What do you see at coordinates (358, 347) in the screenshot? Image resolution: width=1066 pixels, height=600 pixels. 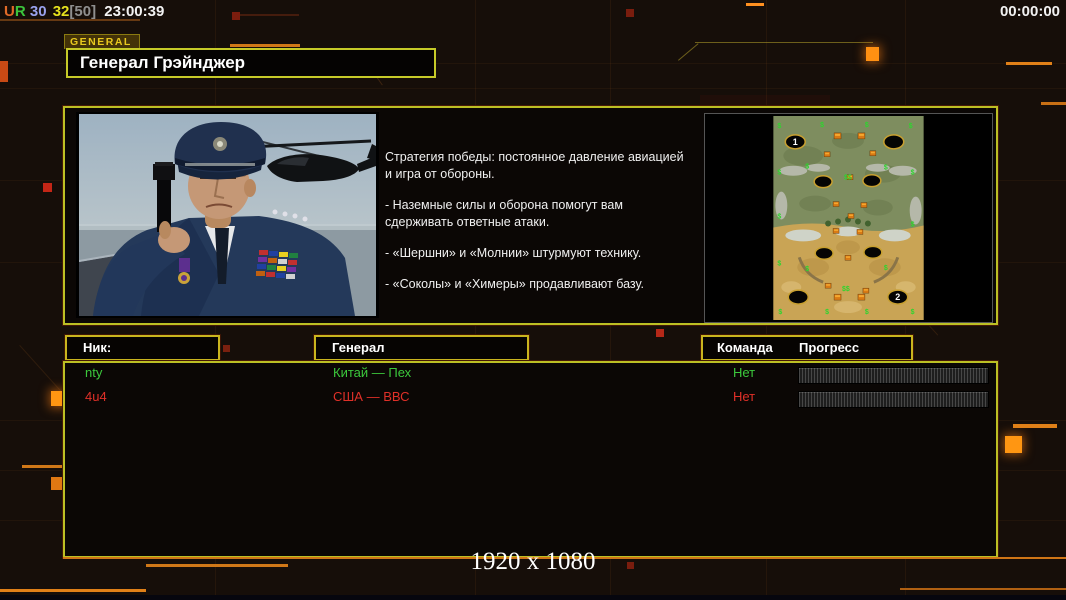 I see `header-general-label: Генерал` at bounding box center [358, 347].